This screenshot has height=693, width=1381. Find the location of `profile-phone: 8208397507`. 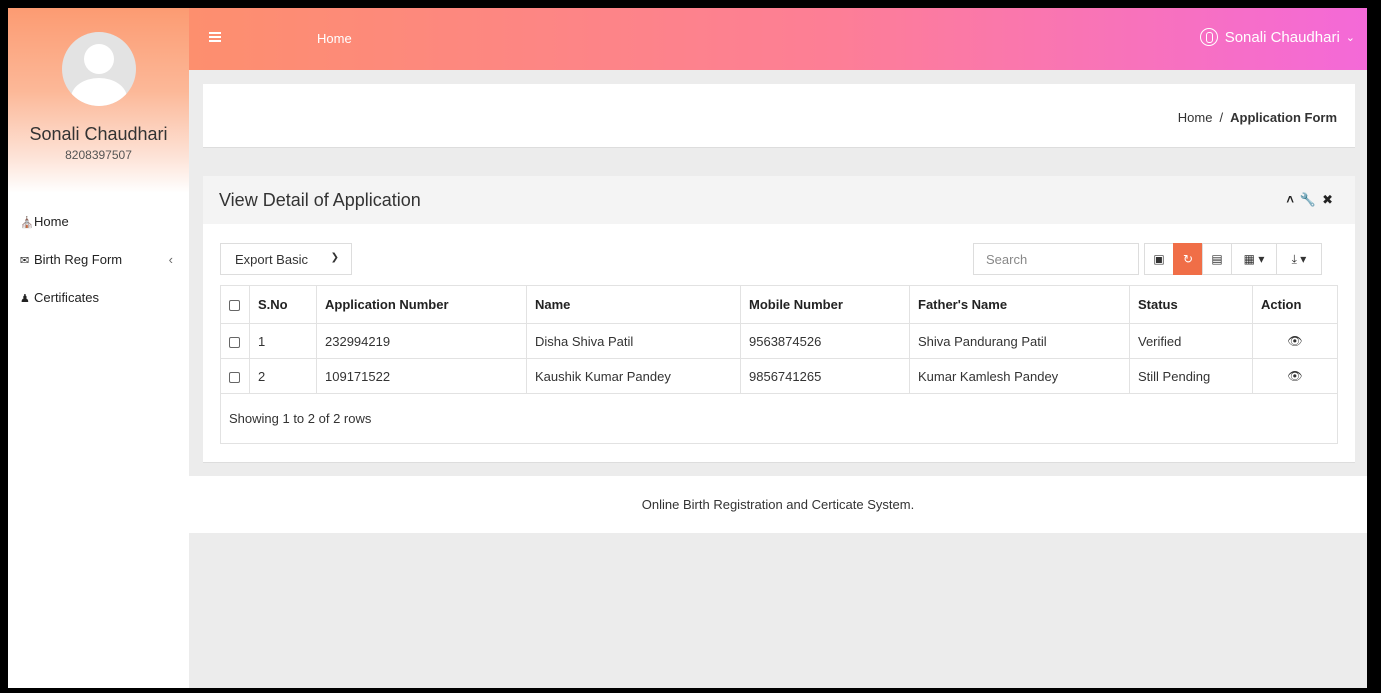

profile-phone: 8208397507 is located at coordinates (98, 155).